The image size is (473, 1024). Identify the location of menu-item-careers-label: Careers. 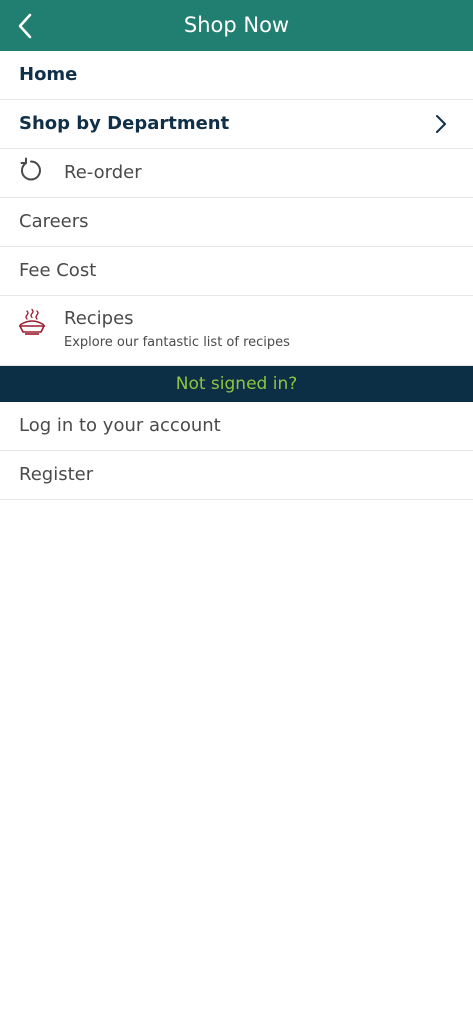
(54, 221).